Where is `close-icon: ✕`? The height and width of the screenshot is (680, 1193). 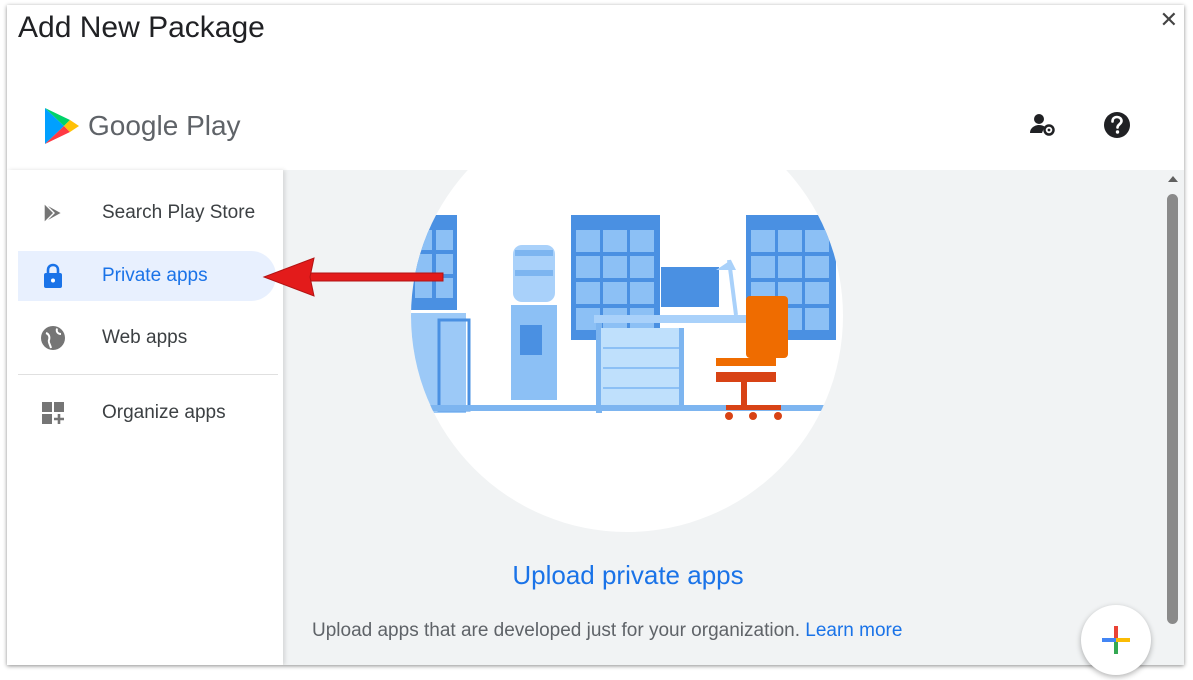
close-icon: ✕ is located at coordinates (1169, 20).